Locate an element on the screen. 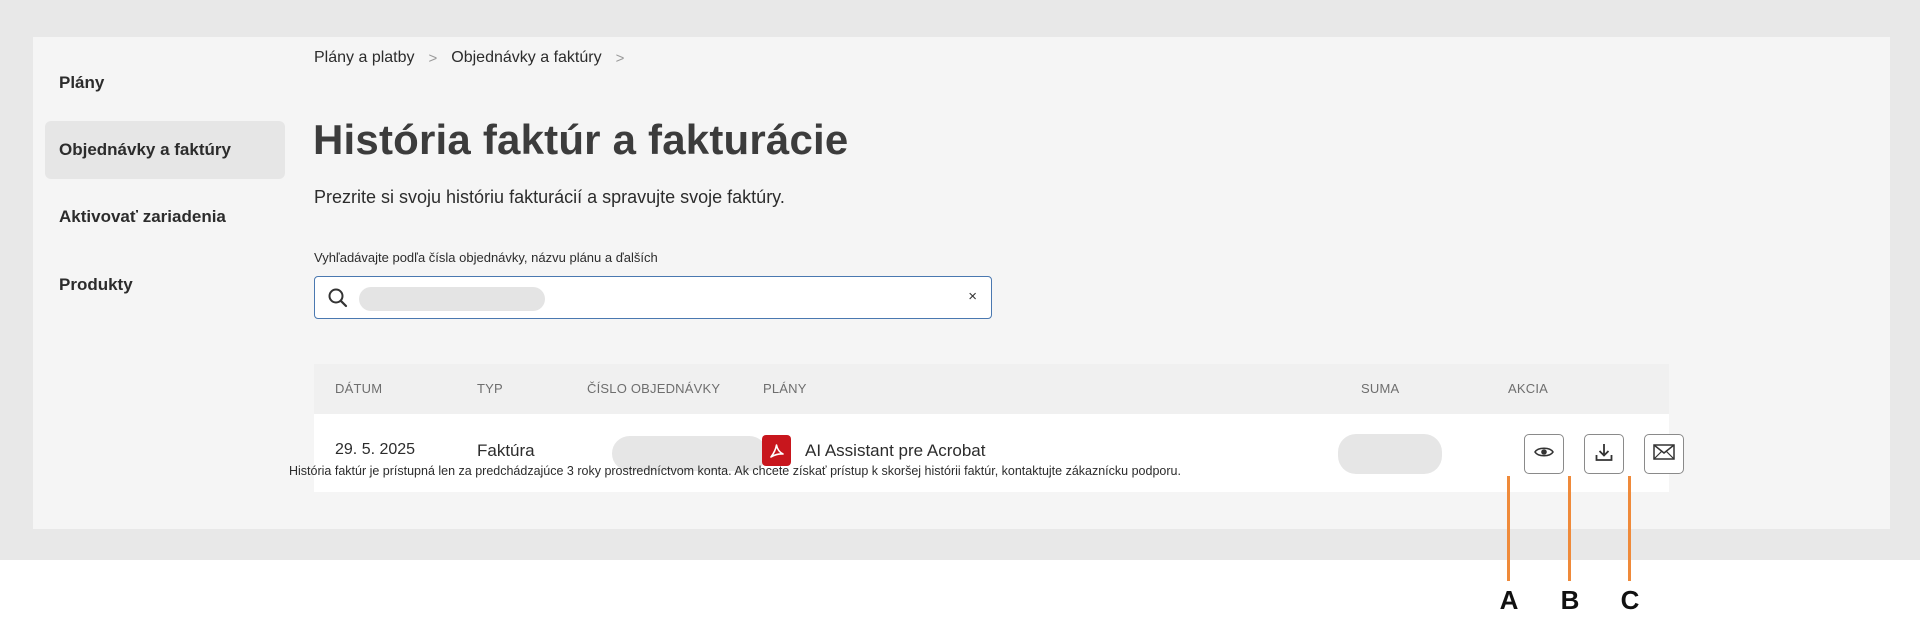 The height and width of the screenshot is (621, 1920). sidebar-item-aktivovat: Aktivovať zariadenia is located at coordinates (165, 217).